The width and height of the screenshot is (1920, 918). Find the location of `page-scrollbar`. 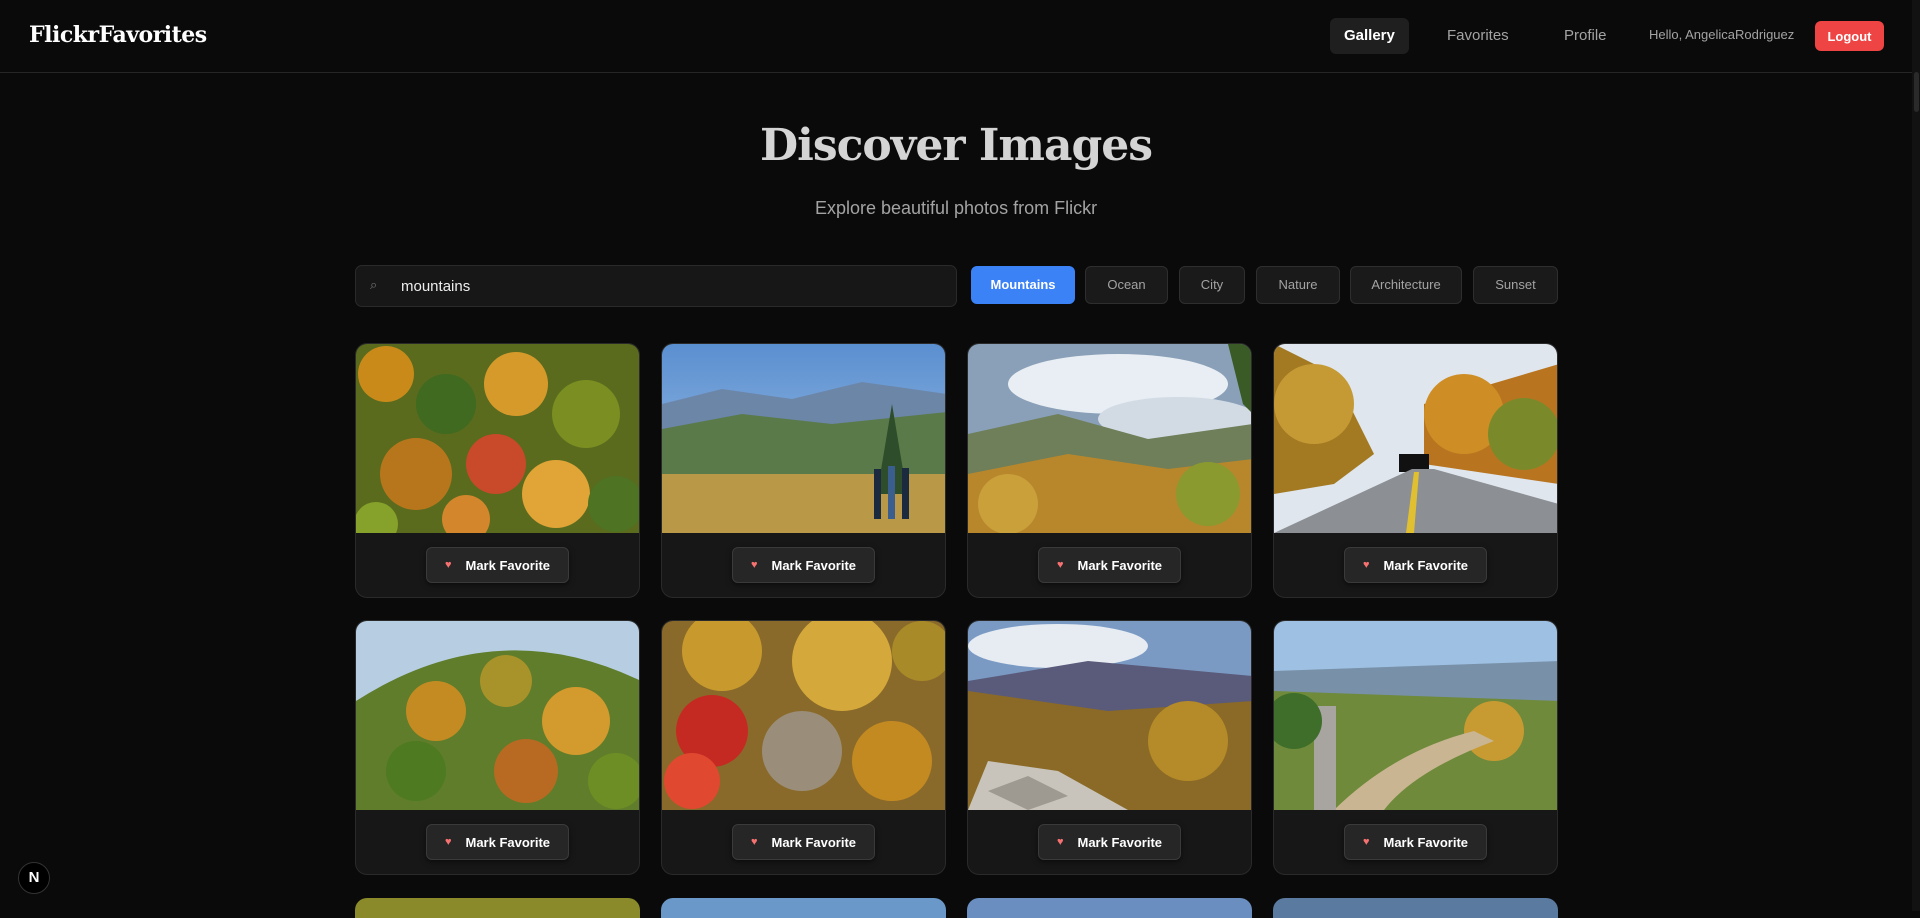

page-scrollbar is located at coordinates (1916, 455).